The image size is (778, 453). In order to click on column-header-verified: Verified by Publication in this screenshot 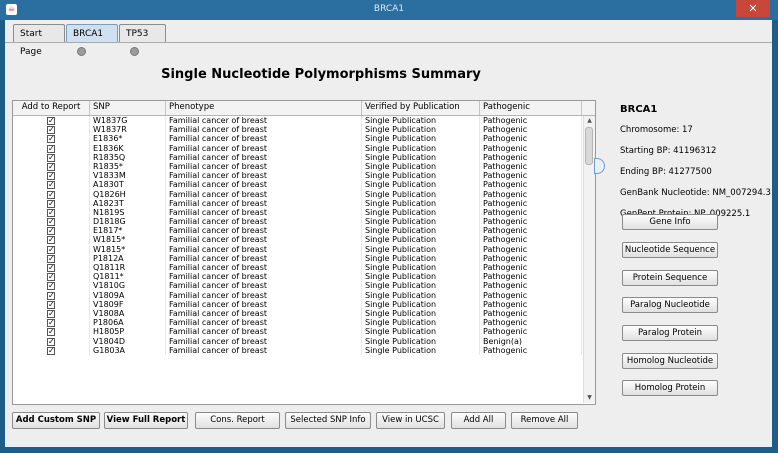, I will do `click(421, 108)`.